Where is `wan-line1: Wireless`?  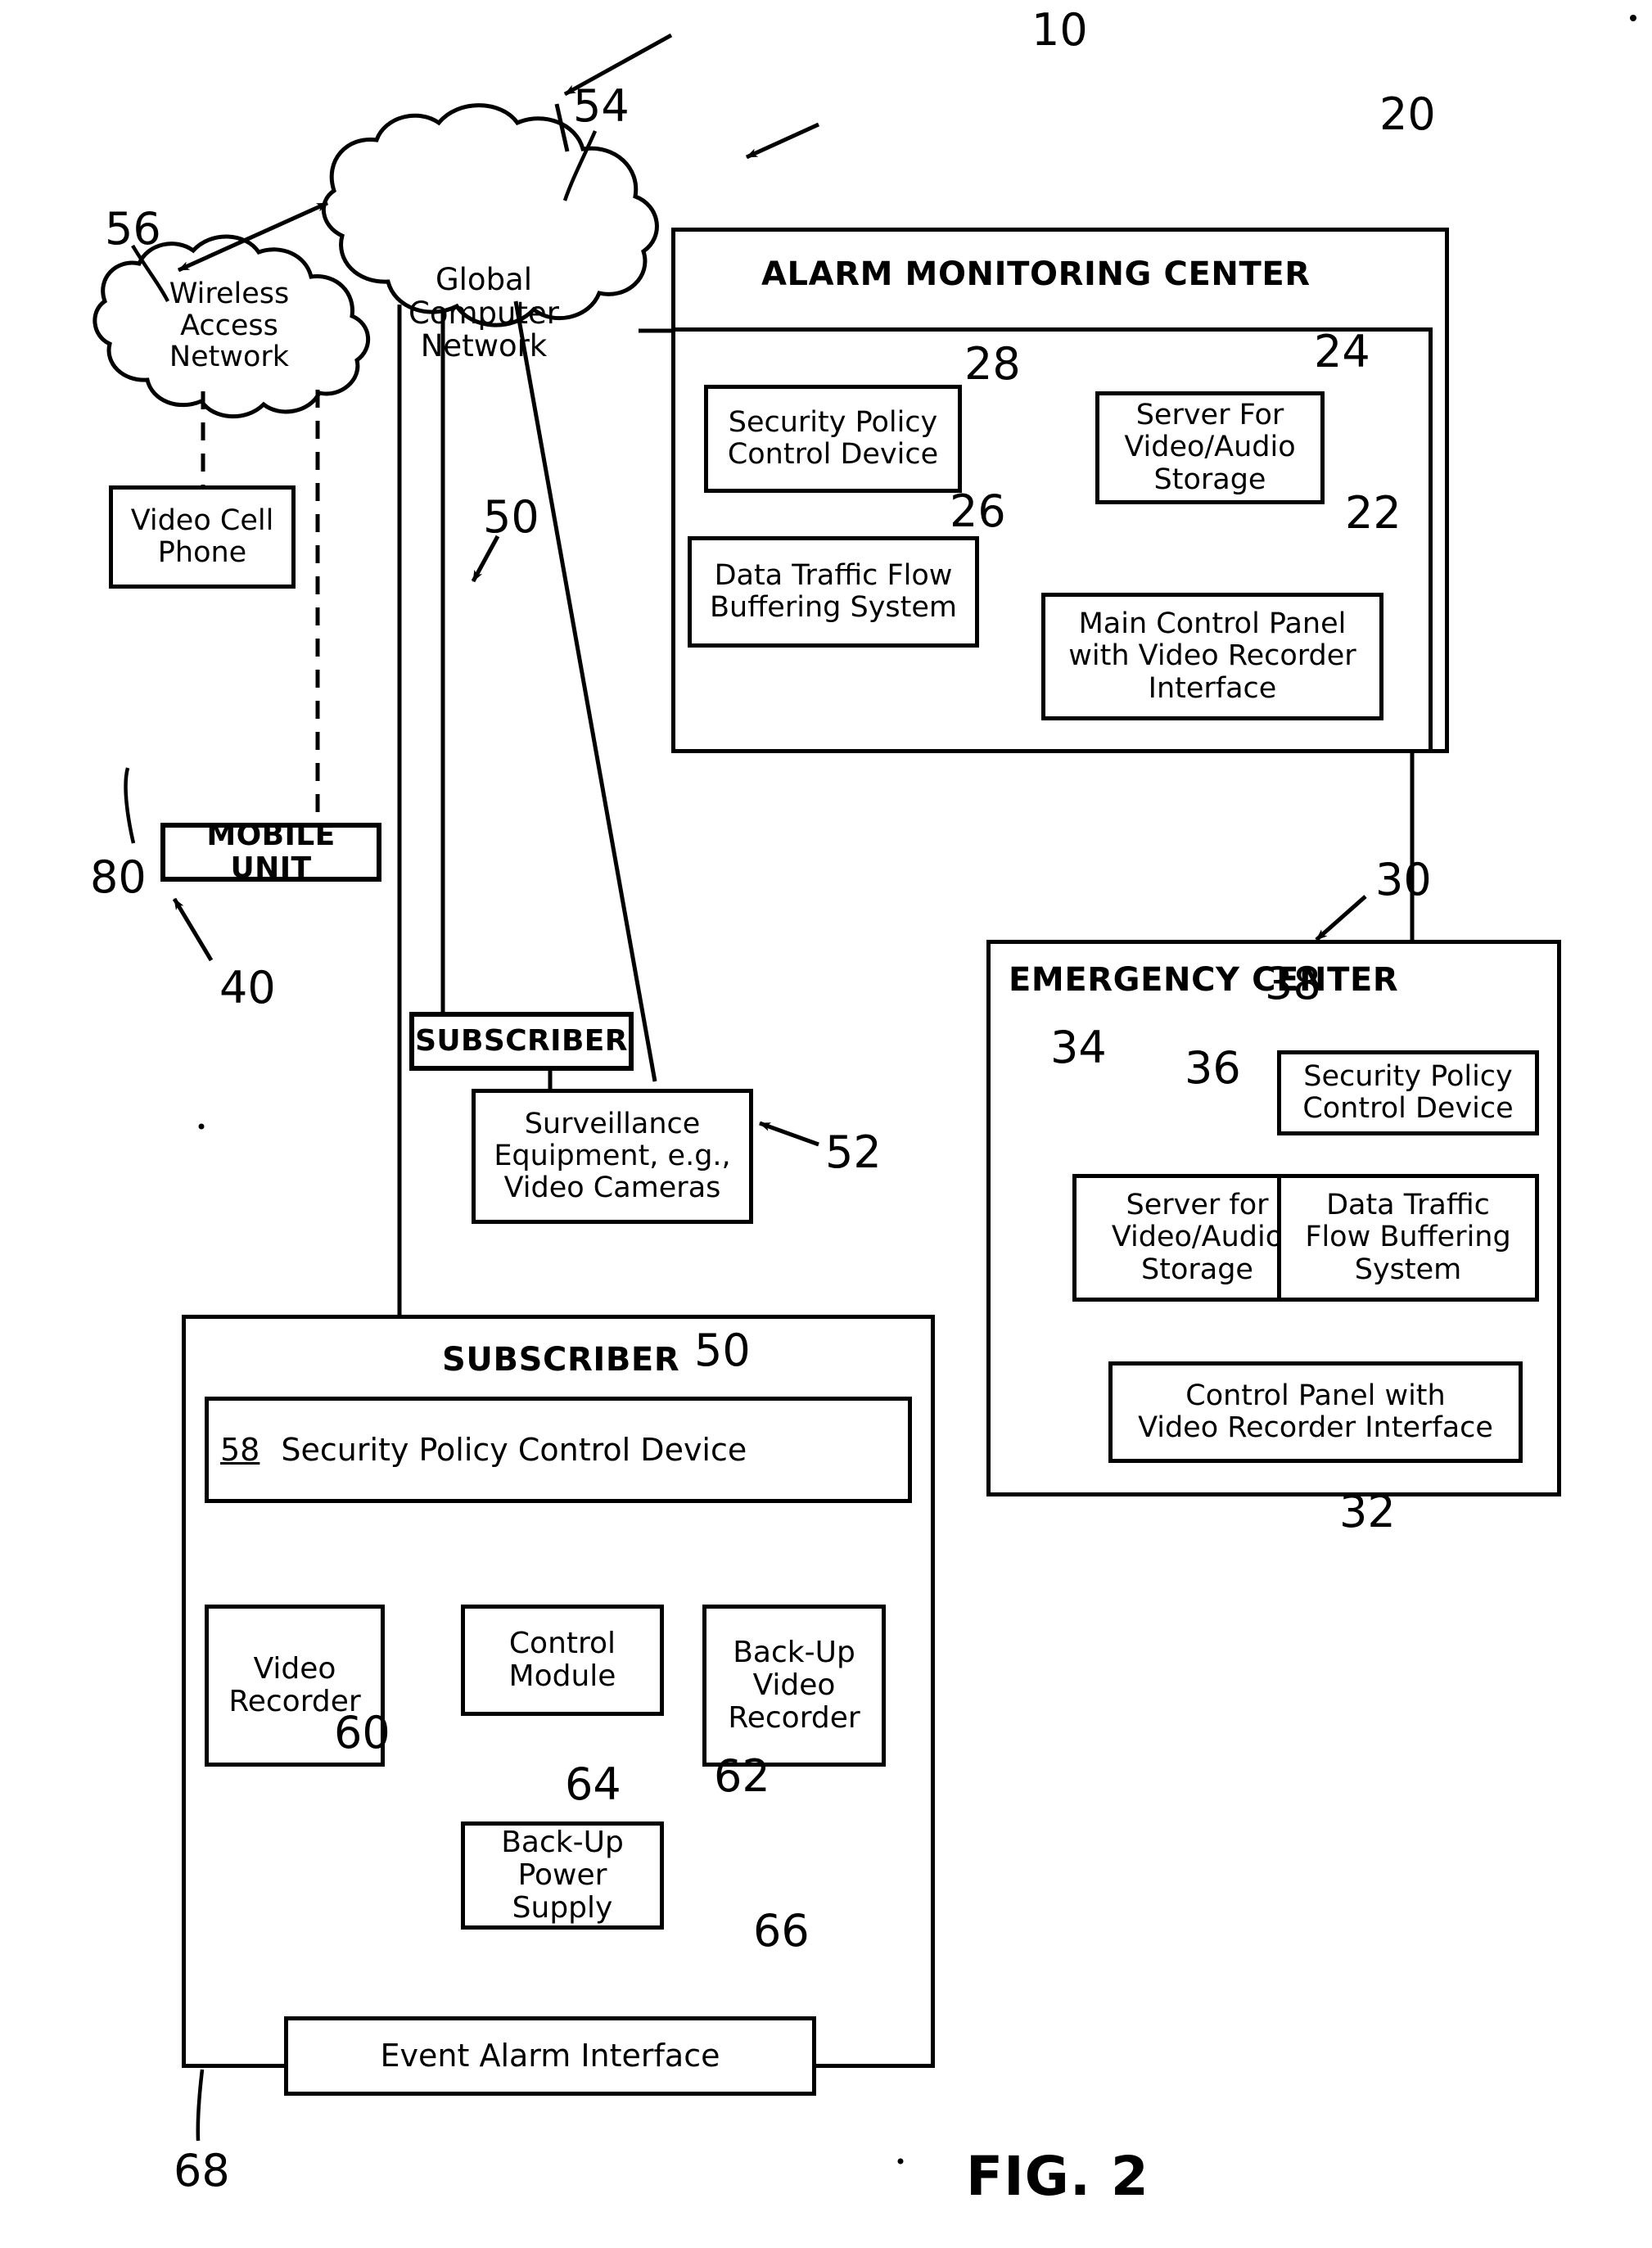
wan-line1: Wireless is located at coordinates (229, 294).